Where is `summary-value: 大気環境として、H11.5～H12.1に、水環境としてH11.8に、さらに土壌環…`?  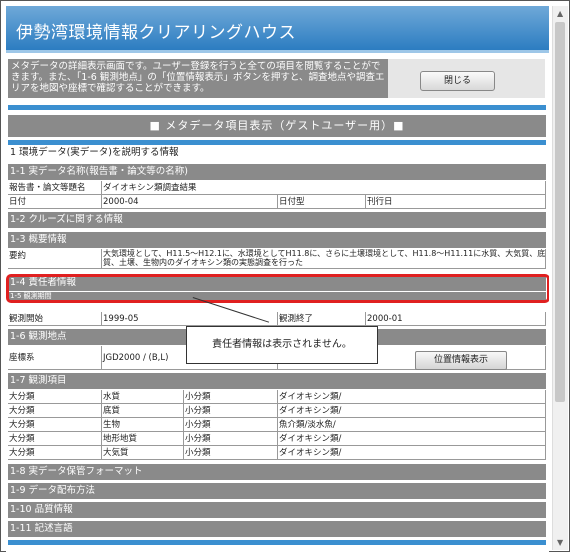 summary-value: 大気環境として、H11.5～H12.1に、水環境としてH11.8に、さらに土壌環… is located at coordinates (324, 259).